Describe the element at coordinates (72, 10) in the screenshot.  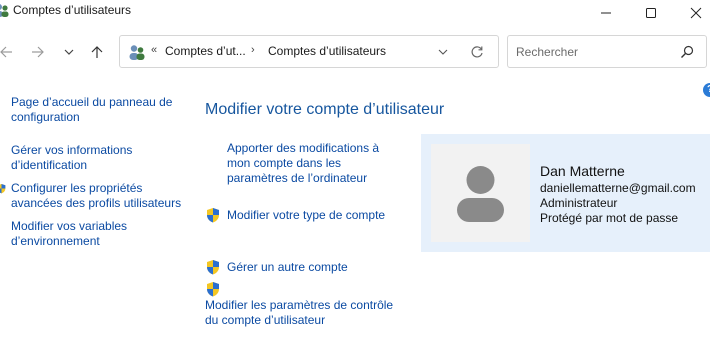
I see `window-title: Comptes d’utilisateurs` at that location.